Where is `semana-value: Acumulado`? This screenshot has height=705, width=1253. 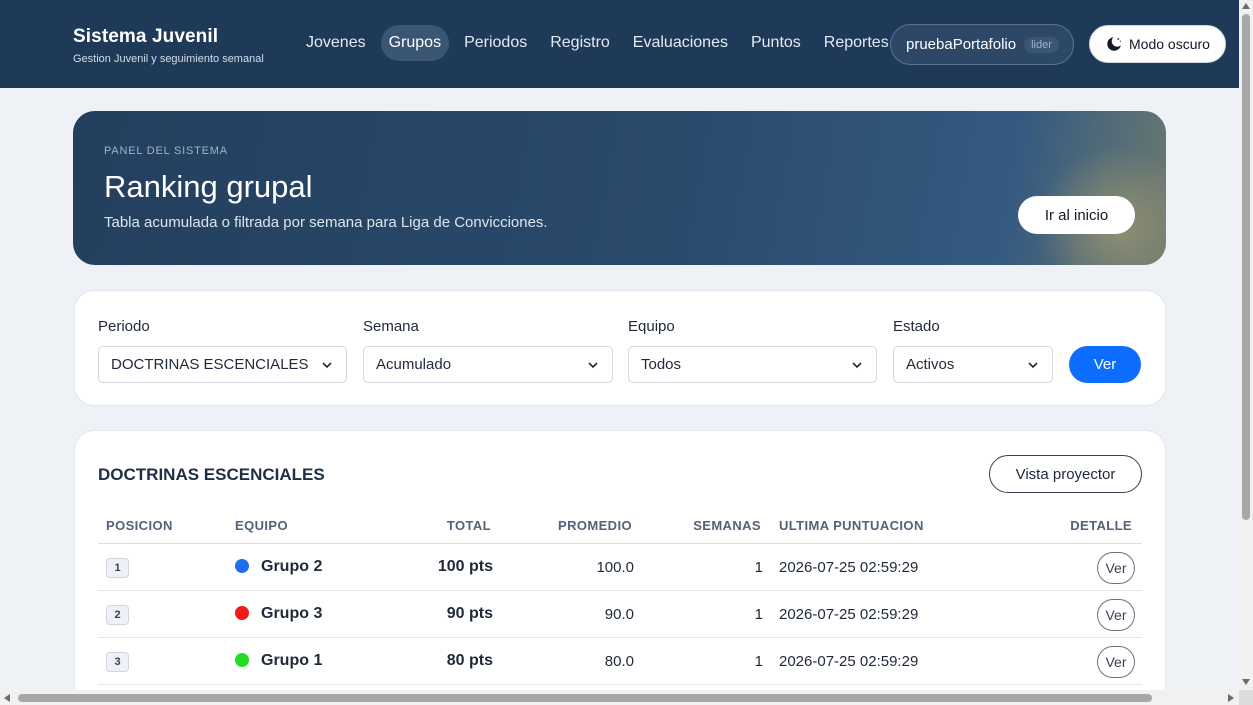 semana-value: Acumulado is located at coordinates (414, 364).